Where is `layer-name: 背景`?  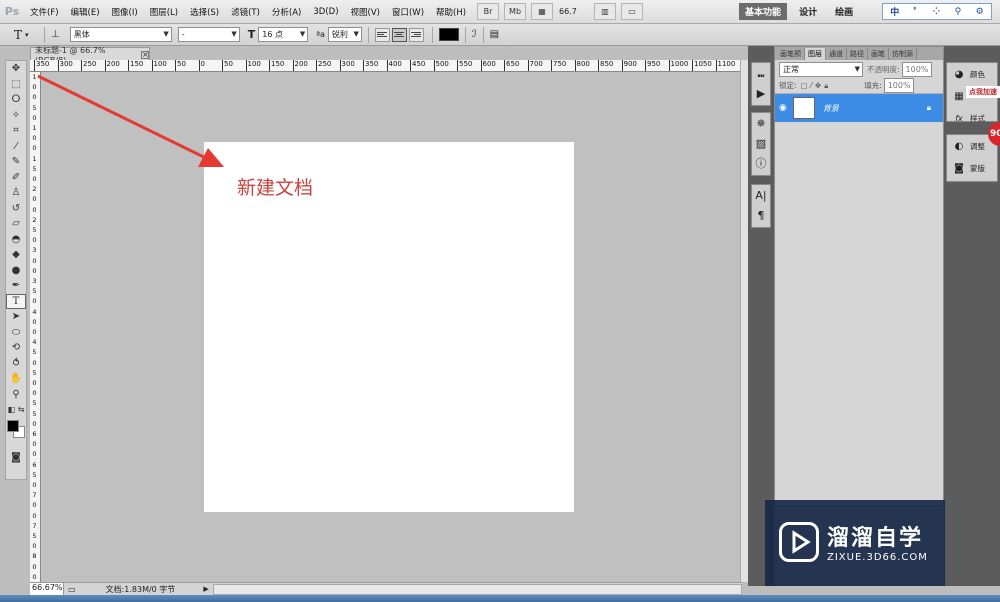 layer-name: 背景 is located at coordinates (831, 108).